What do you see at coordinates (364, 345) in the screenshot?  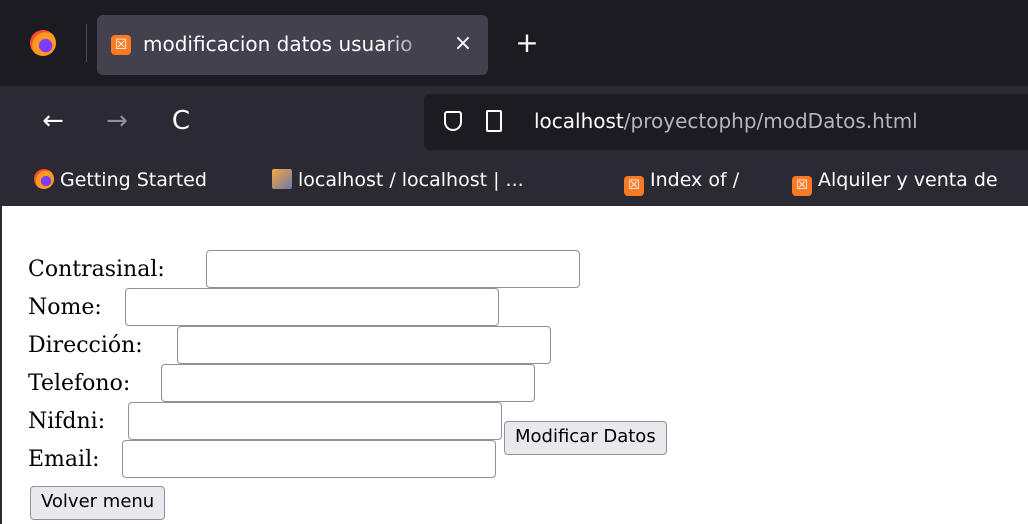 I see `direccion-input` at bounding box center [364, 345].